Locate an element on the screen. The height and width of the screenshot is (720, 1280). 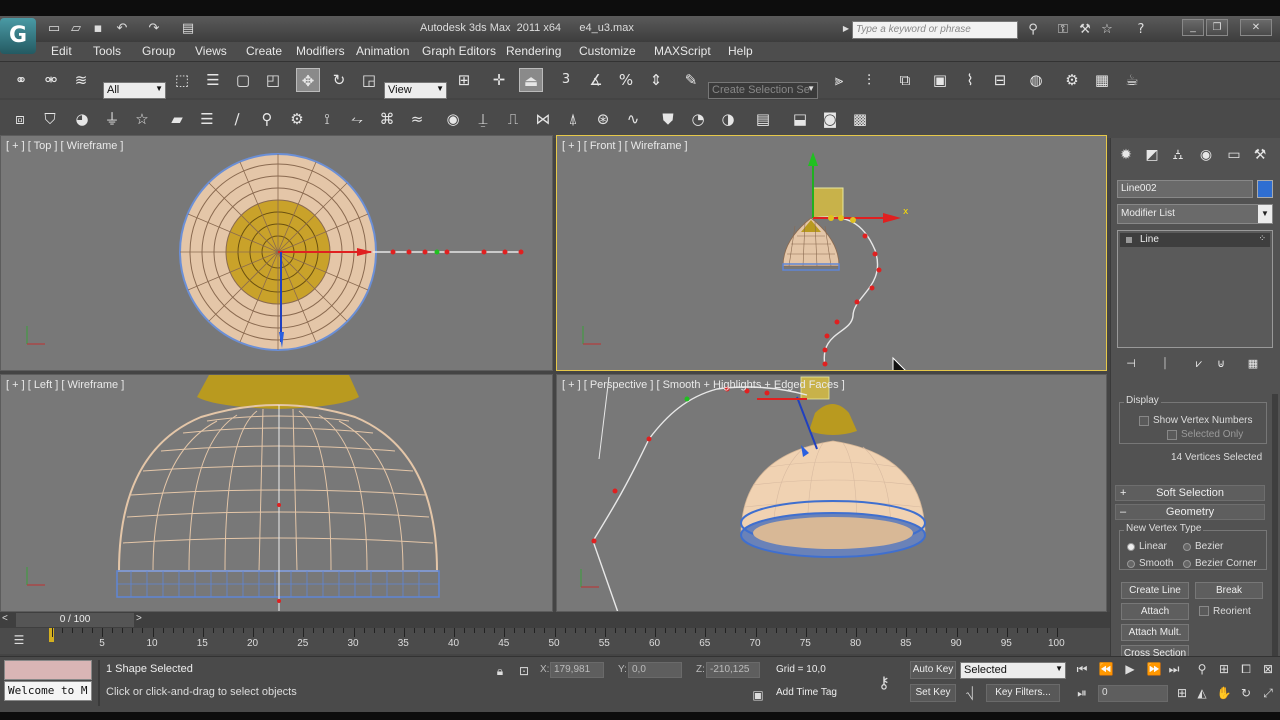
menu-tools: Tools is located at coordinates (107, 51).